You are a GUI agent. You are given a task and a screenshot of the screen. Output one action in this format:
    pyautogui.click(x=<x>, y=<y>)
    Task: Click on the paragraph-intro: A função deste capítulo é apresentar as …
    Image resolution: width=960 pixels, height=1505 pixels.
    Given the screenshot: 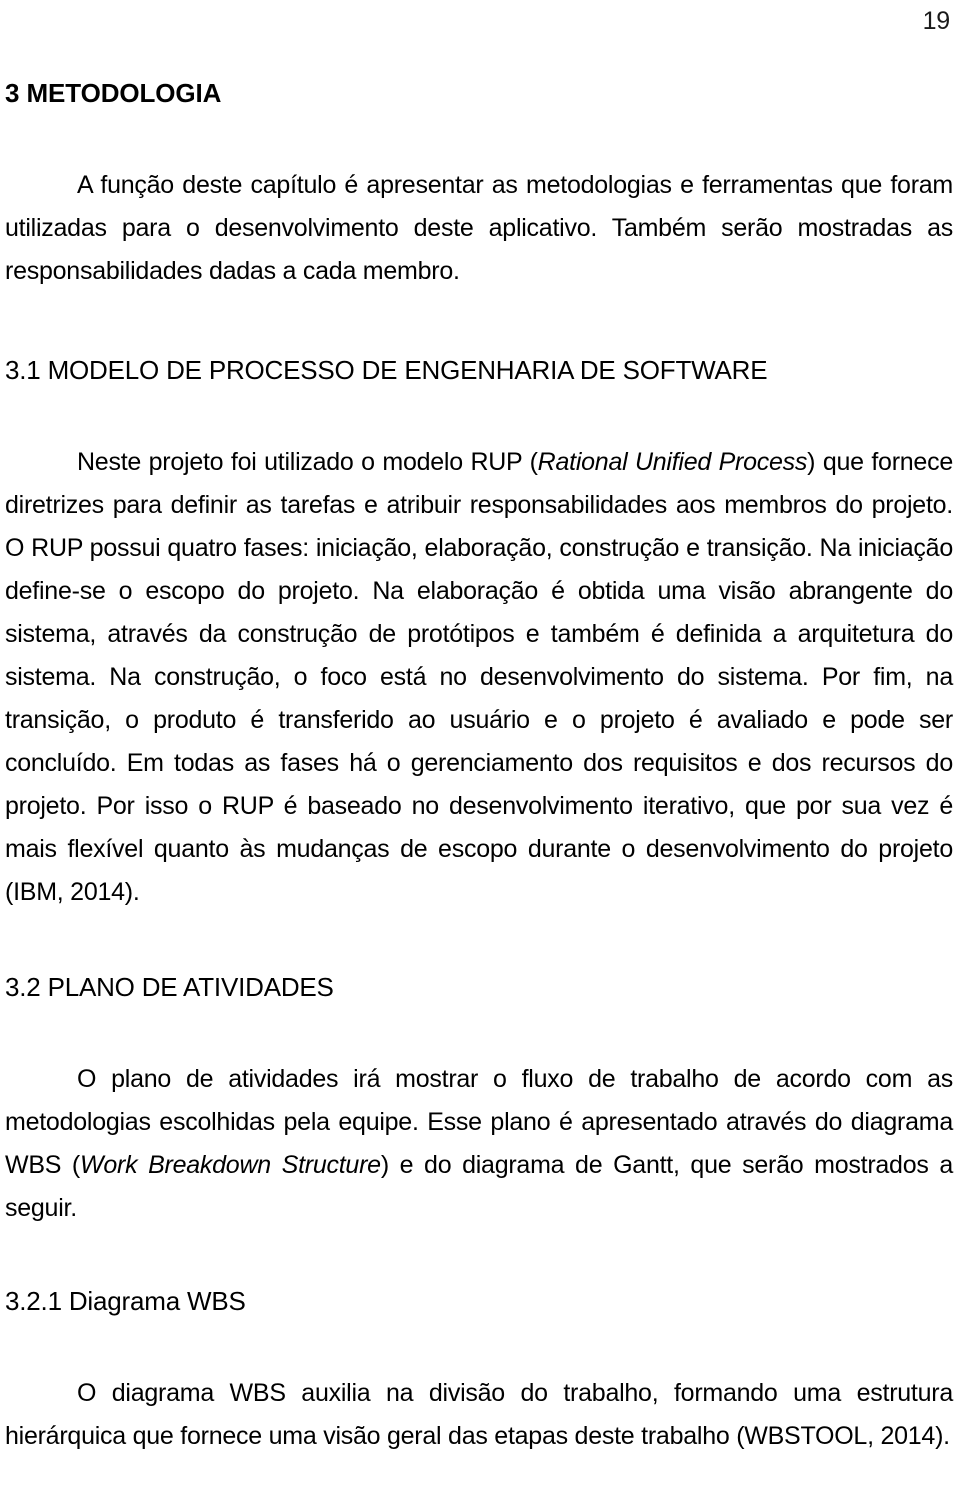 What is the action you would take?
    pyautogui.click(x=479, y=228)
    